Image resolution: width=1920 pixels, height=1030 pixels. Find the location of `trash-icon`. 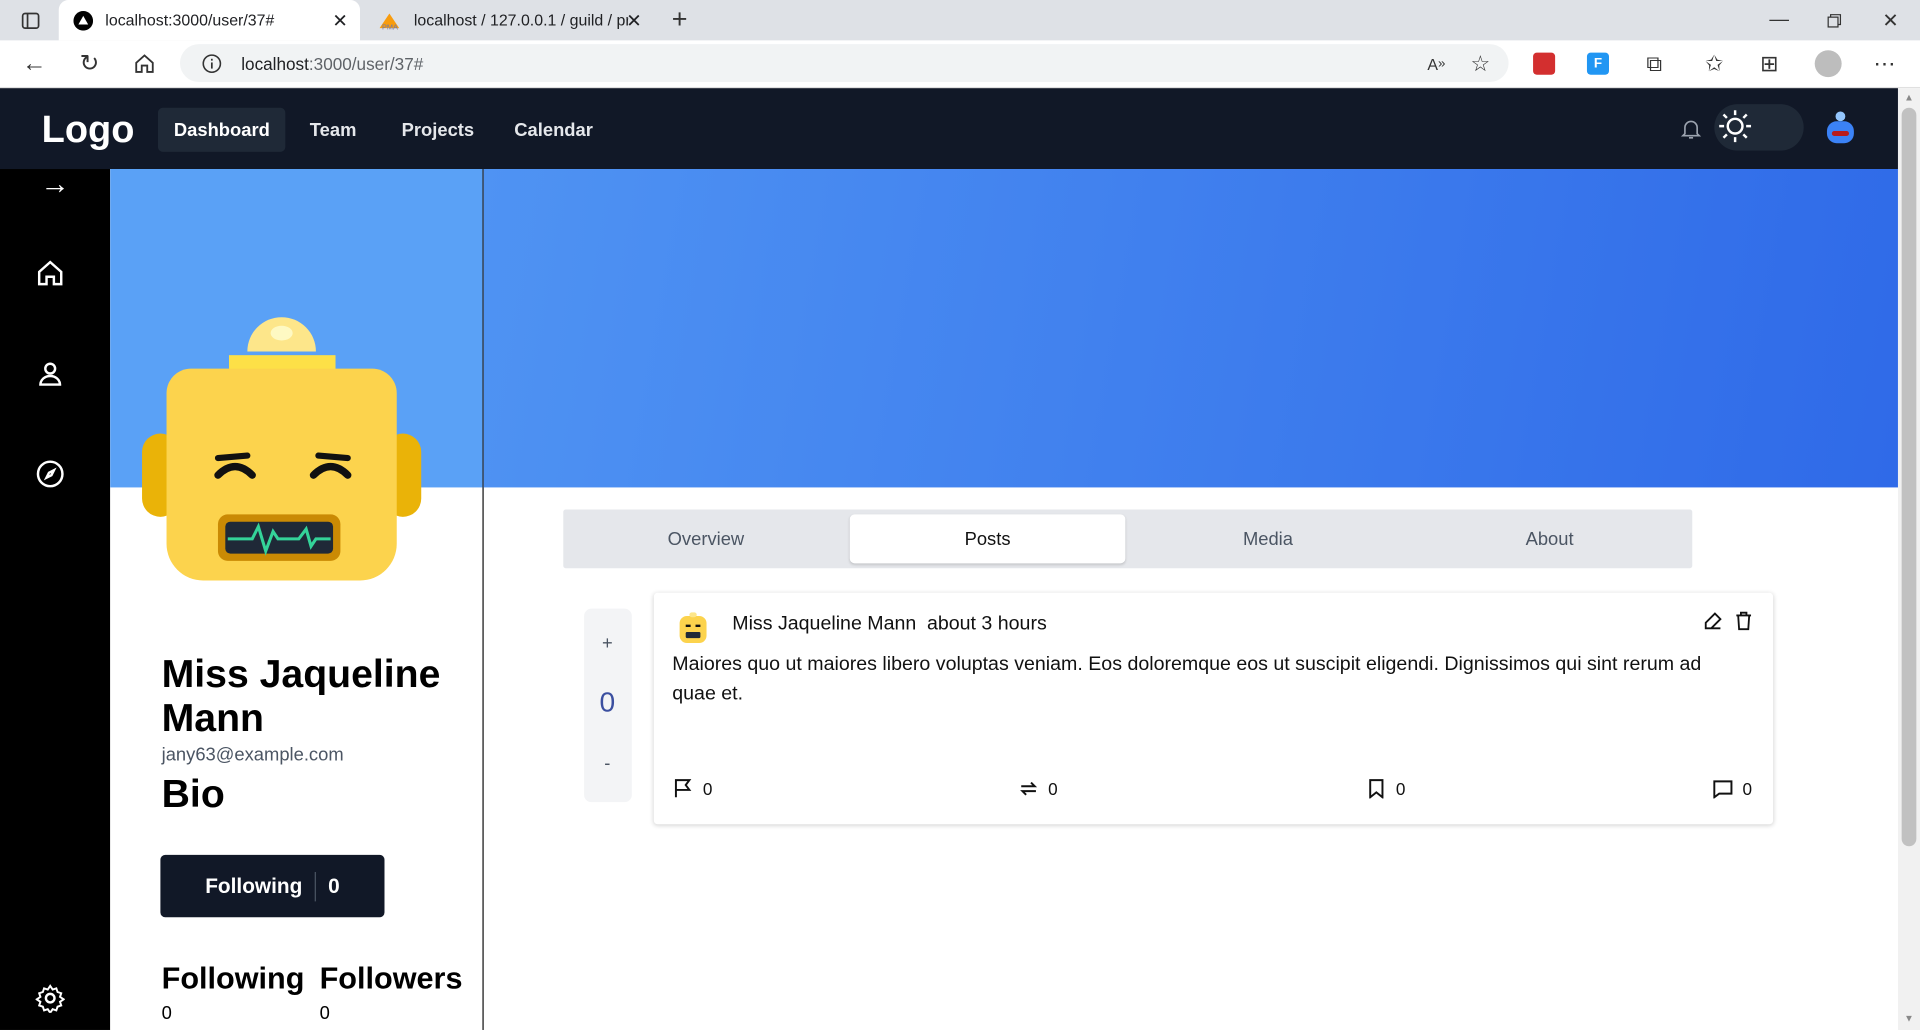

trash-icon is located at coordinates (1743, 621).